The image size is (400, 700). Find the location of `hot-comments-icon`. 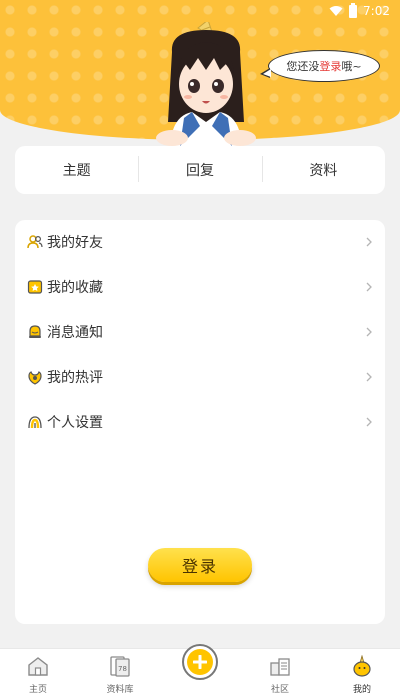

hot-comments-icon is located at coordinates (35, 378).